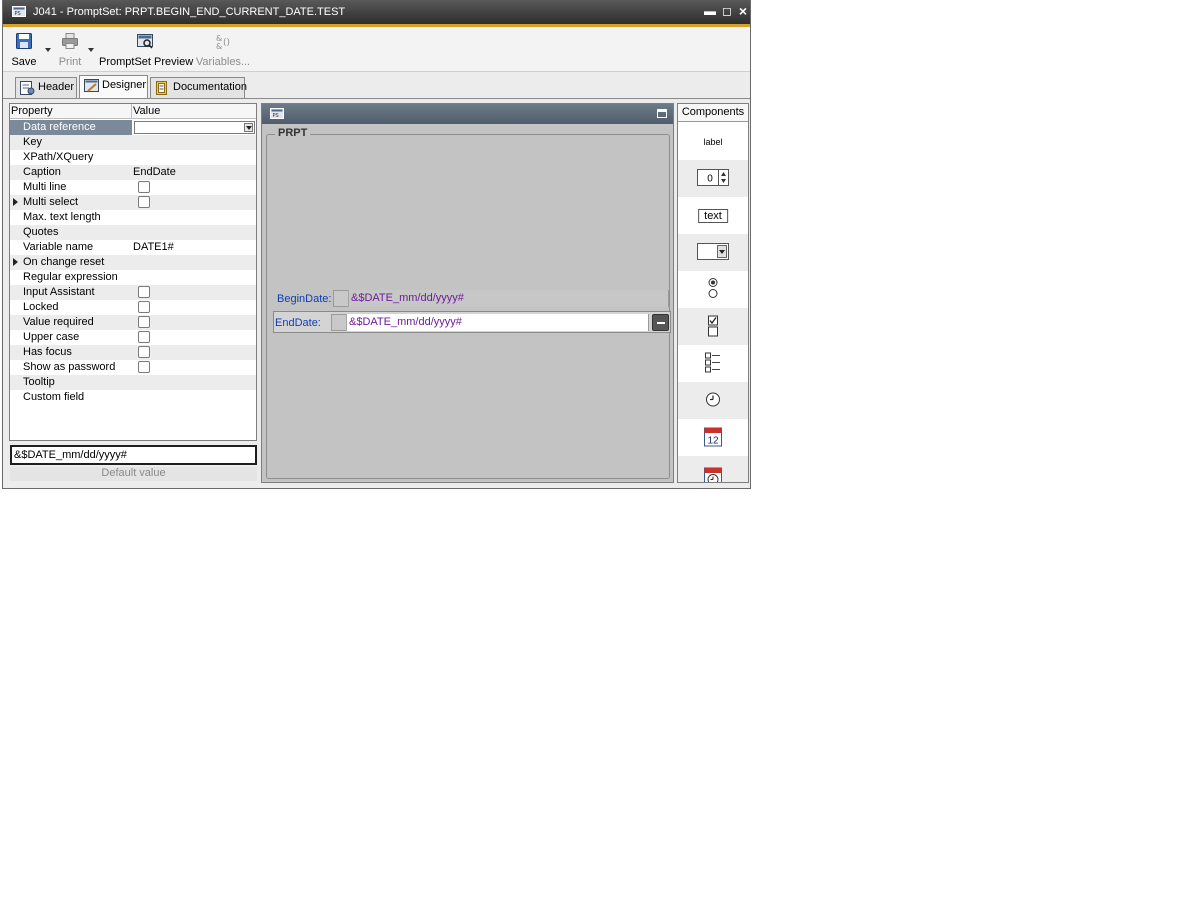  I want to click on component-combo, so click(713, 252).